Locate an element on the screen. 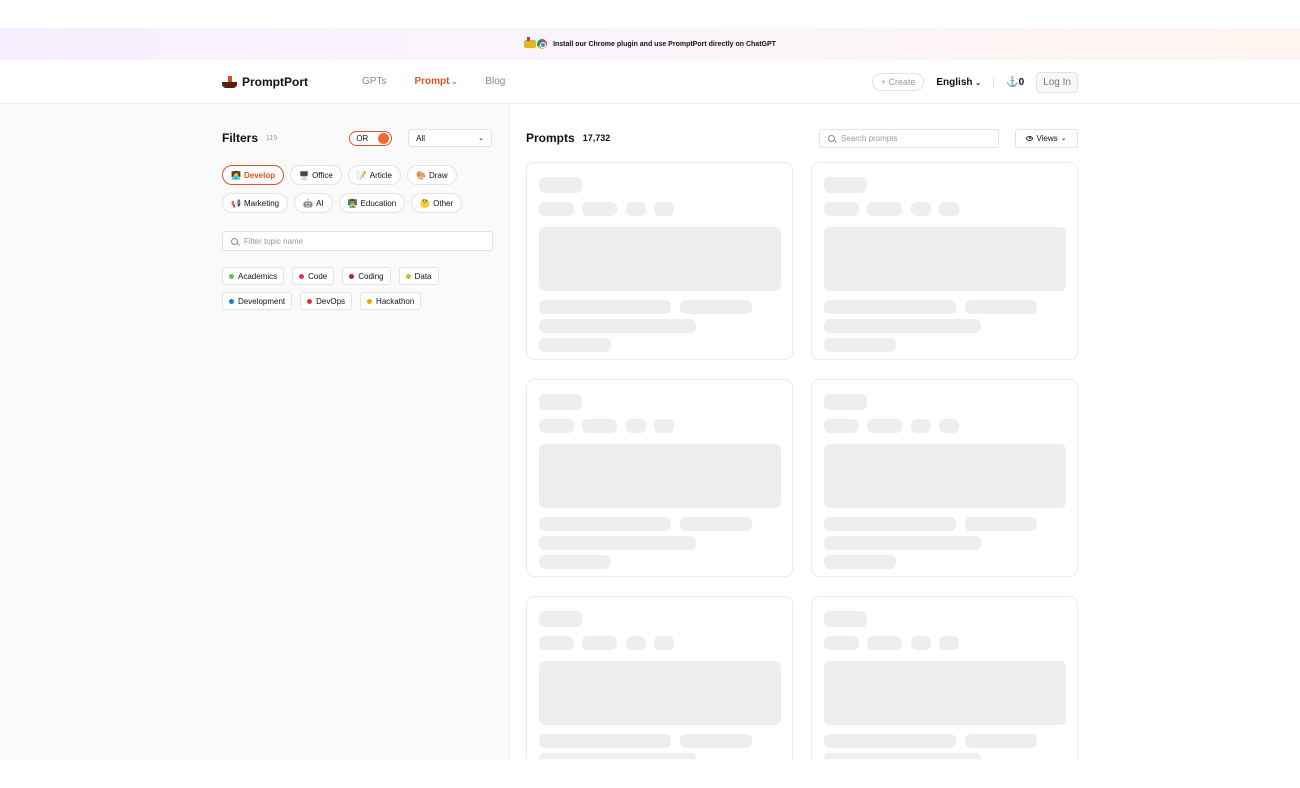 Image resolution: width=1300 pixels, height=788 pixels. topic-code: Code is located at coordinates (313, 276).